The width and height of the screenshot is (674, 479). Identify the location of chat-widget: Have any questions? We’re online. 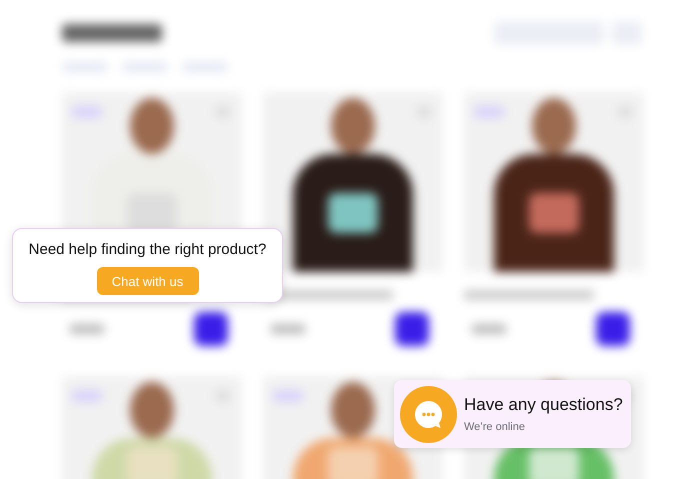
(512, 414).